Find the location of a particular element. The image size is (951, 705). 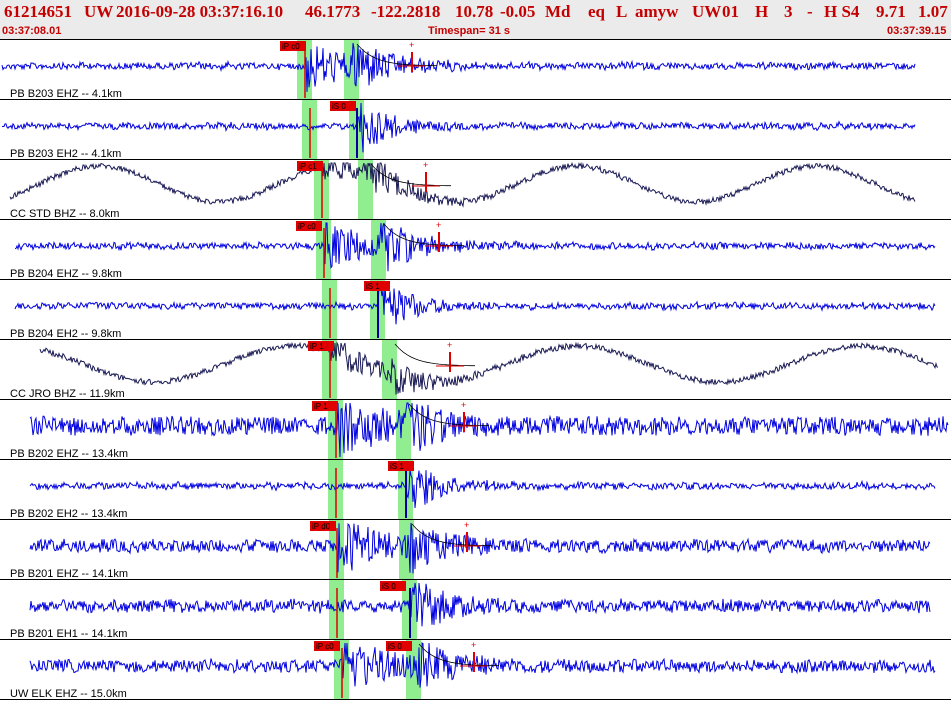

timespan-label: Timespan= 31 s is located at coordinates (469, 31).